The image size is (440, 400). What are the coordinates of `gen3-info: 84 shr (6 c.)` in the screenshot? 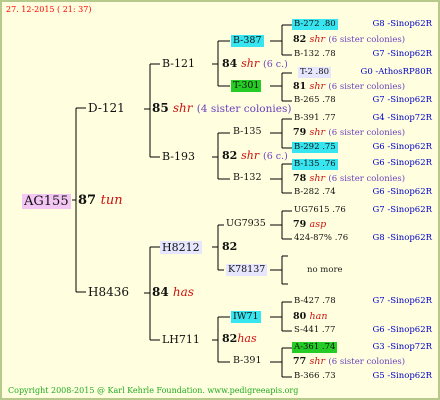 It's located at (255, 63).